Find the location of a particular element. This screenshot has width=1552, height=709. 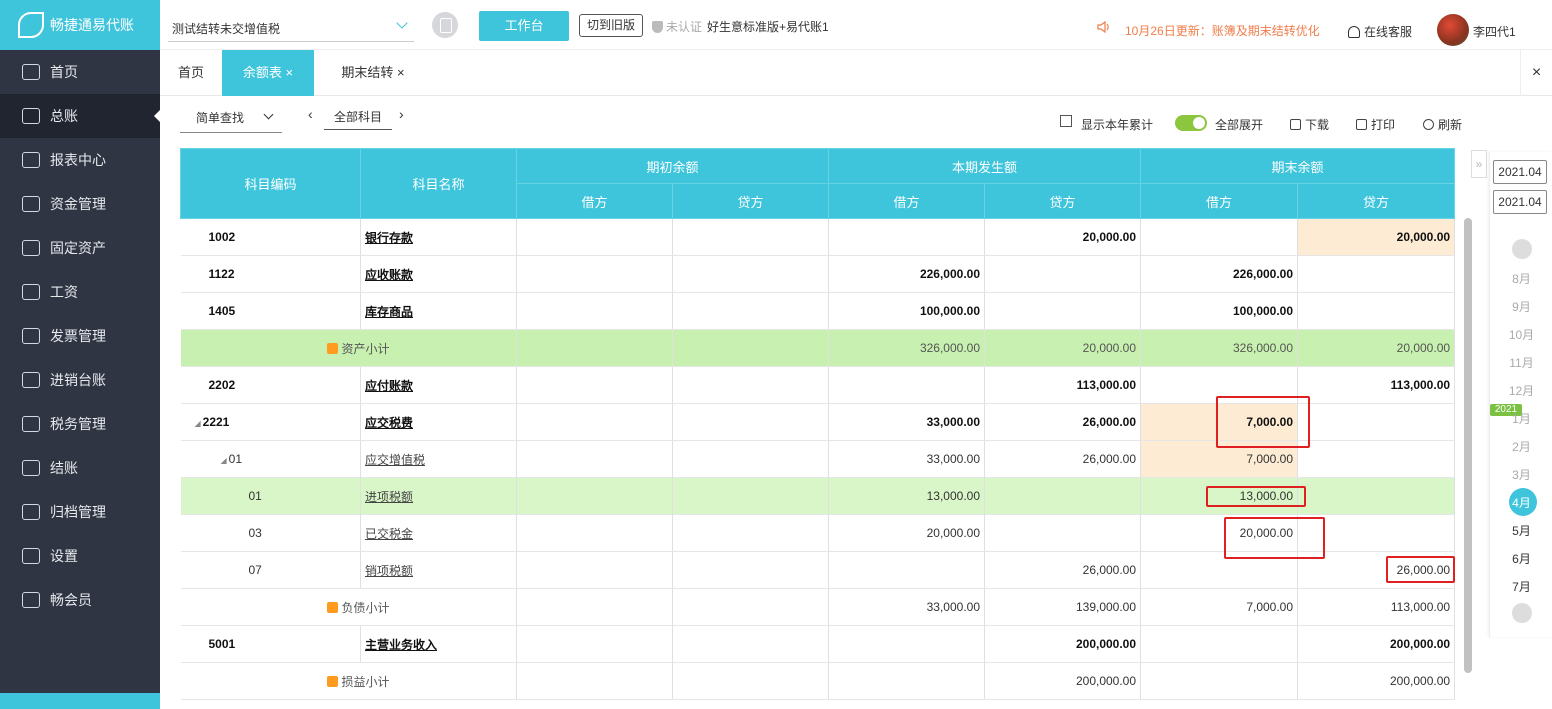

account-code: 01 is located at coordinates (270, 496).